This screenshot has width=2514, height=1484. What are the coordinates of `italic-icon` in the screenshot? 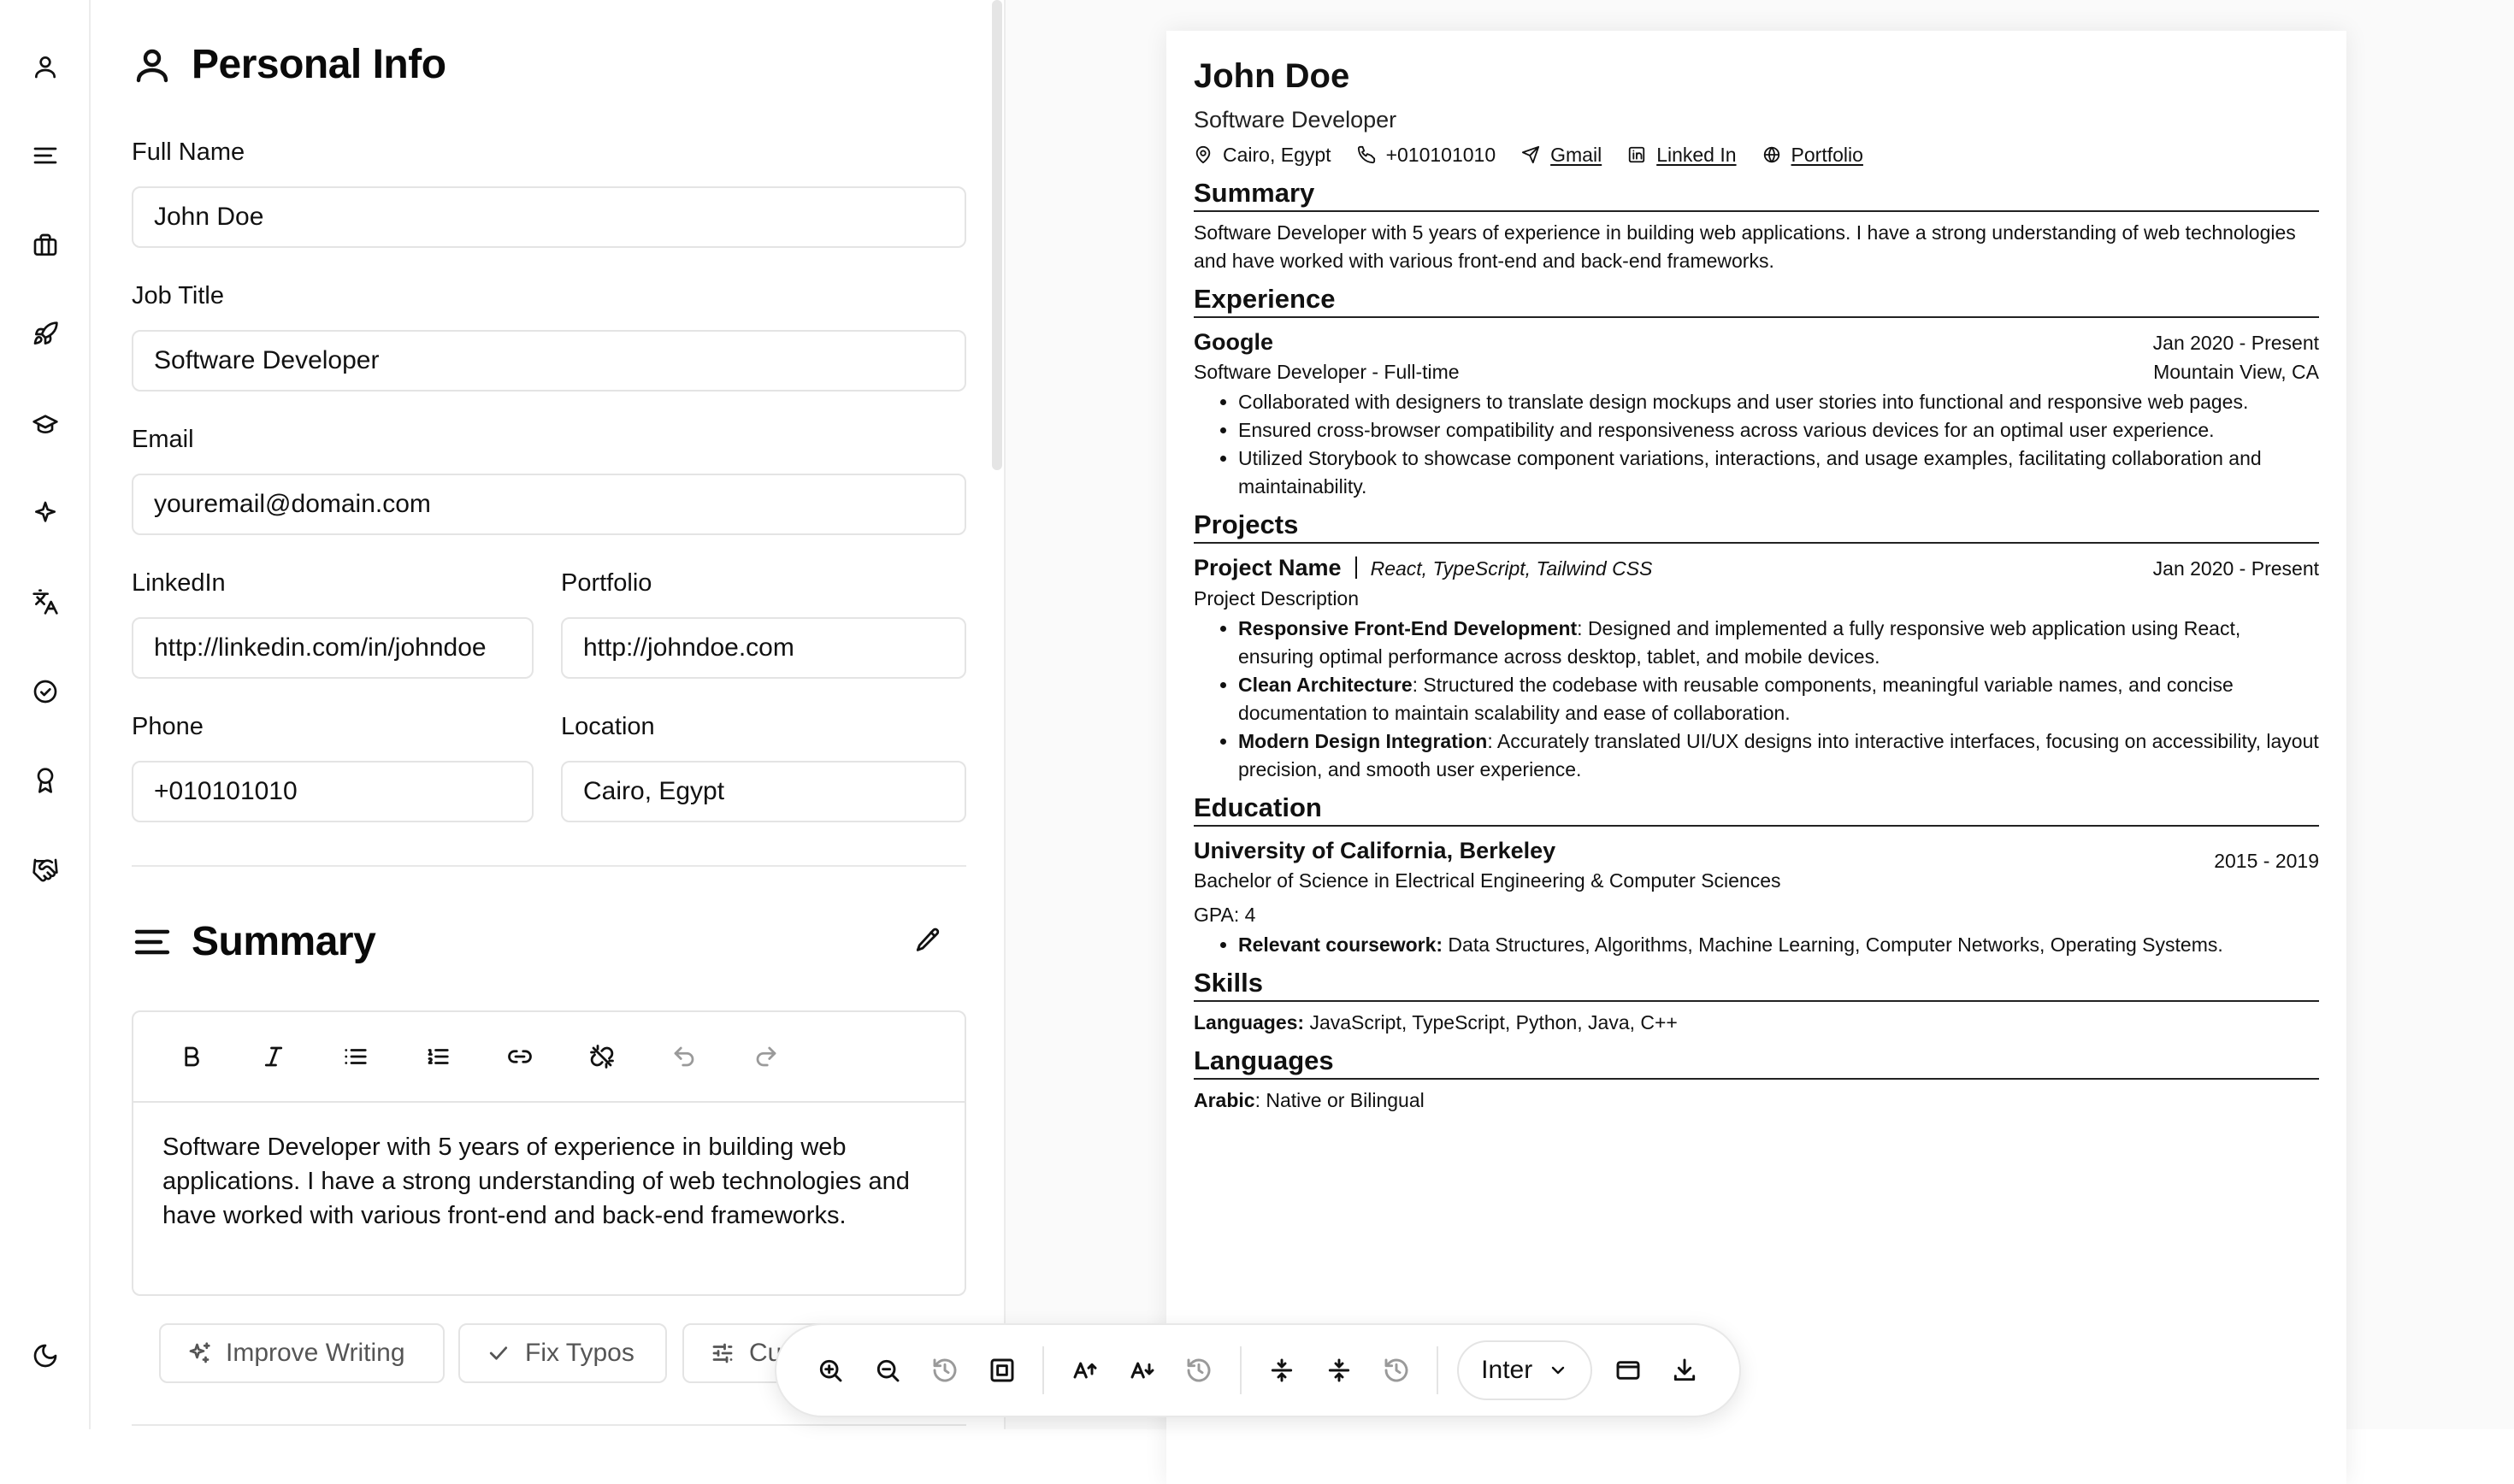 It's located at (273, 1056).